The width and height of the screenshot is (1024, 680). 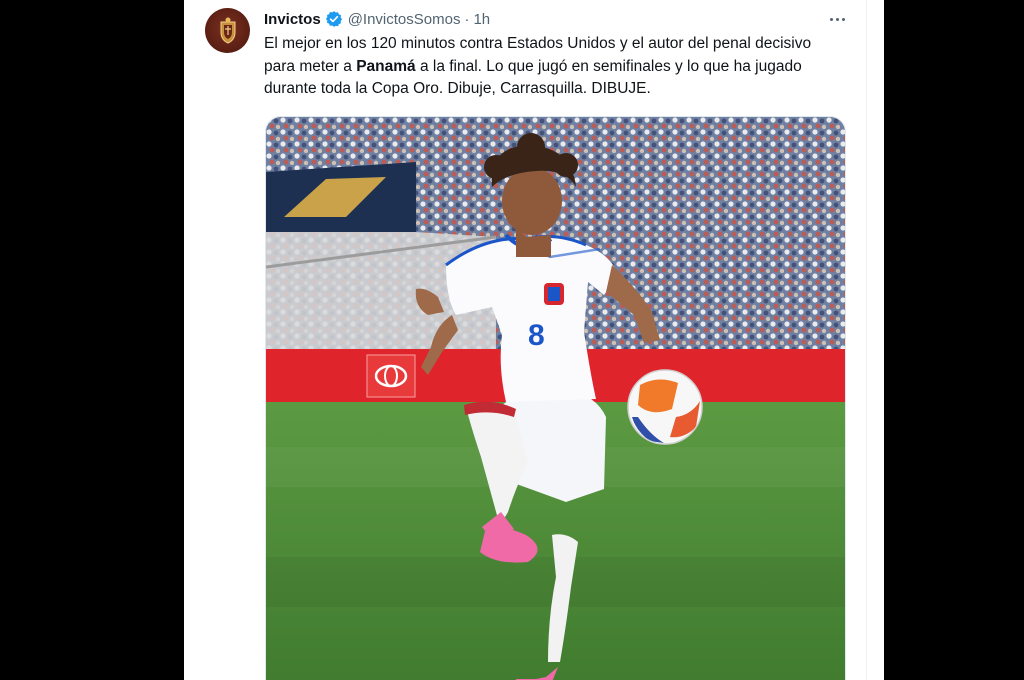 What do you see at coordinates (875, 340) in the screenshot?
I see `timeline-border` at bounding box center [875, 340].